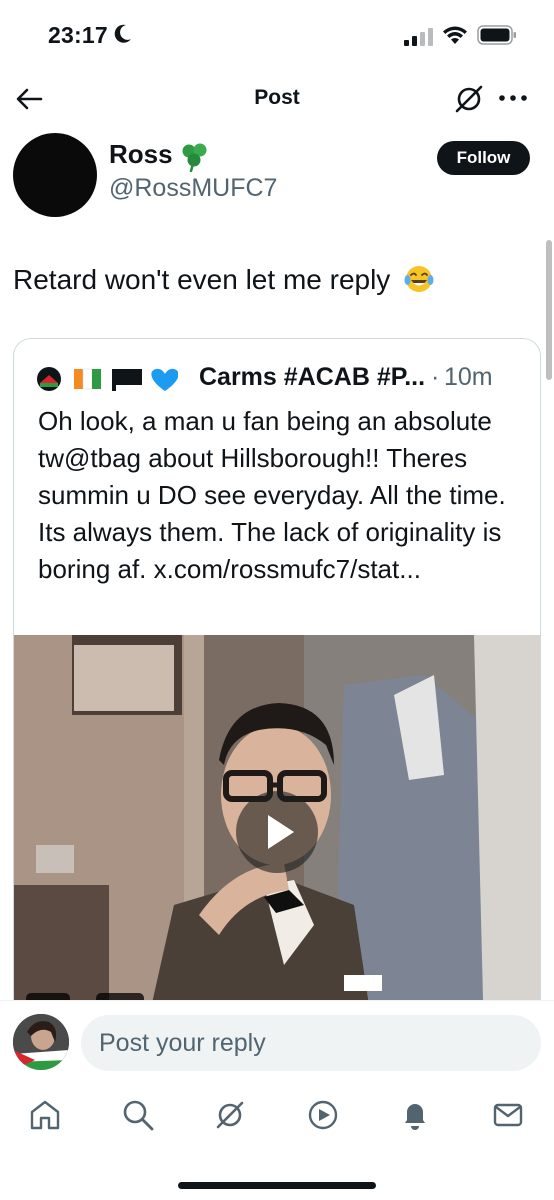  Describe the element at coordinates (323, 1115) in the screenshot. I see `video-icon` at that location.